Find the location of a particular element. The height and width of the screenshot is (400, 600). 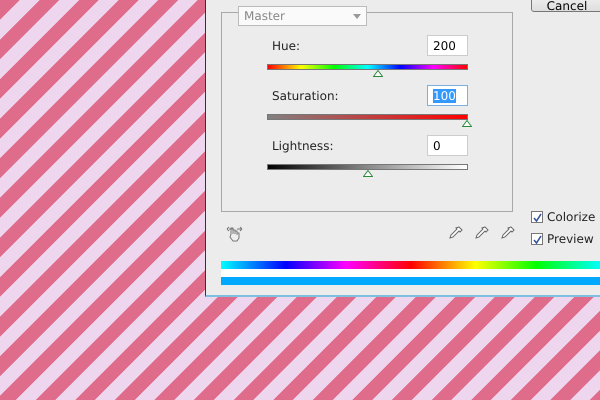

checkbox-label: Colorize is located at coordinates (571, 217).